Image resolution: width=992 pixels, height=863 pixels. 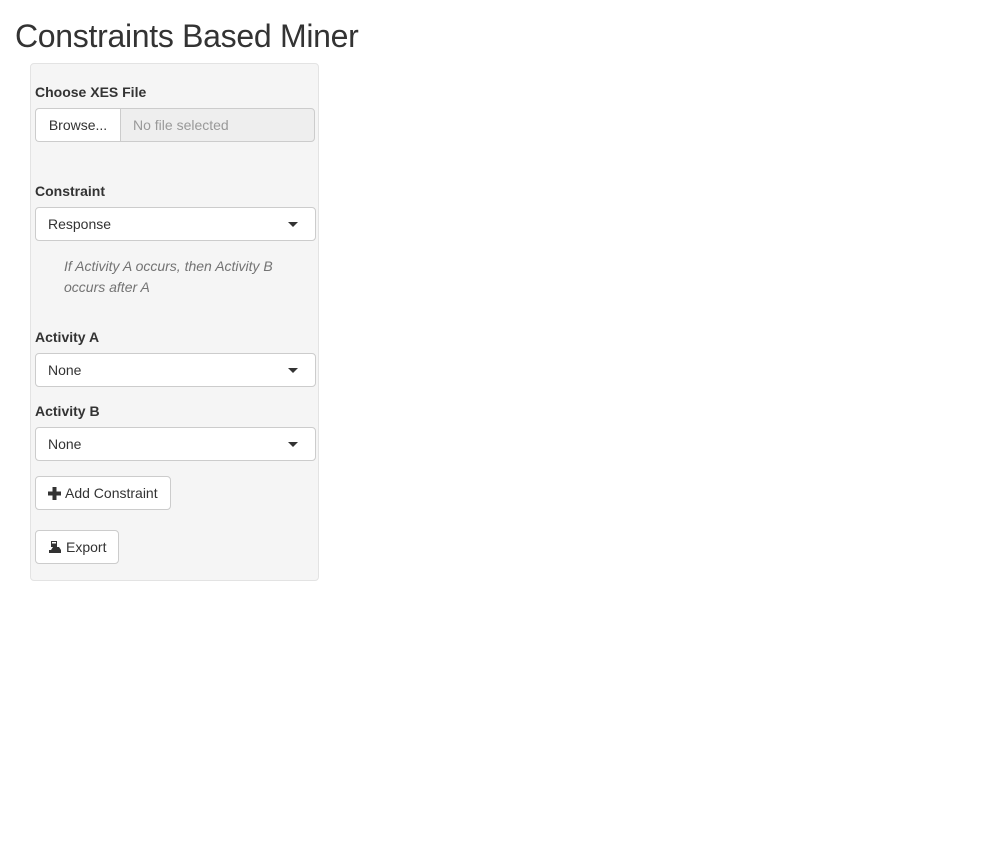 I want to click on file-input-group: Browse... No file selected, so click(x=175, y=125).